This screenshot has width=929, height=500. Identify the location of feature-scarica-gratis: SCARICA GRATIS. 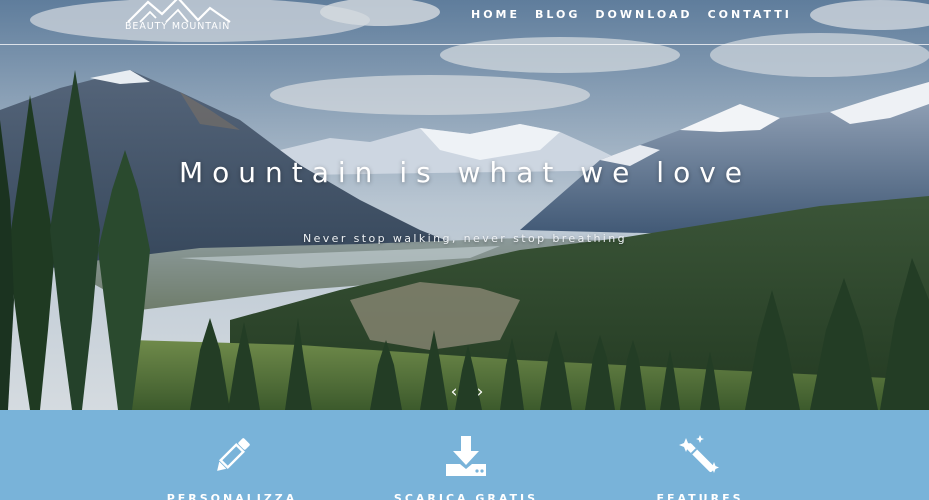
(466, 455).